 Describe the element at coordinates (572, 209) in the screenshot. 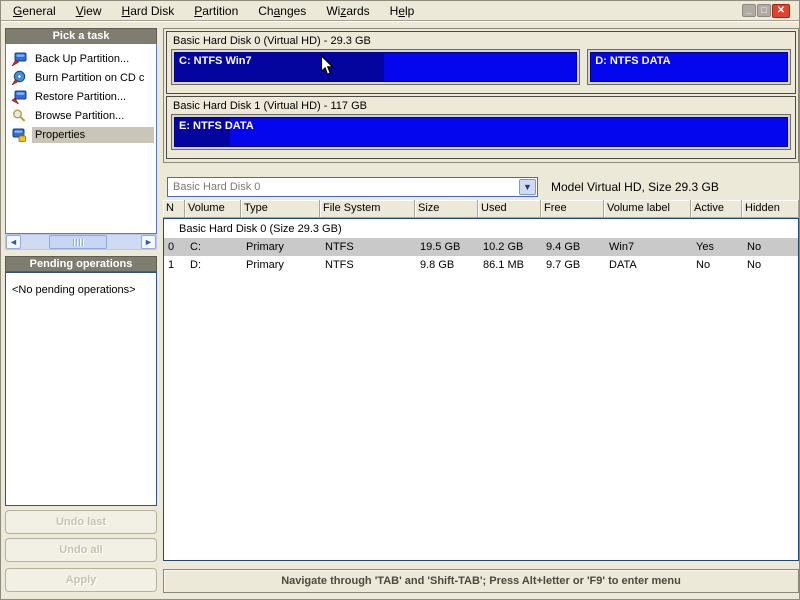

I see `column-header-free: Free` at that location.